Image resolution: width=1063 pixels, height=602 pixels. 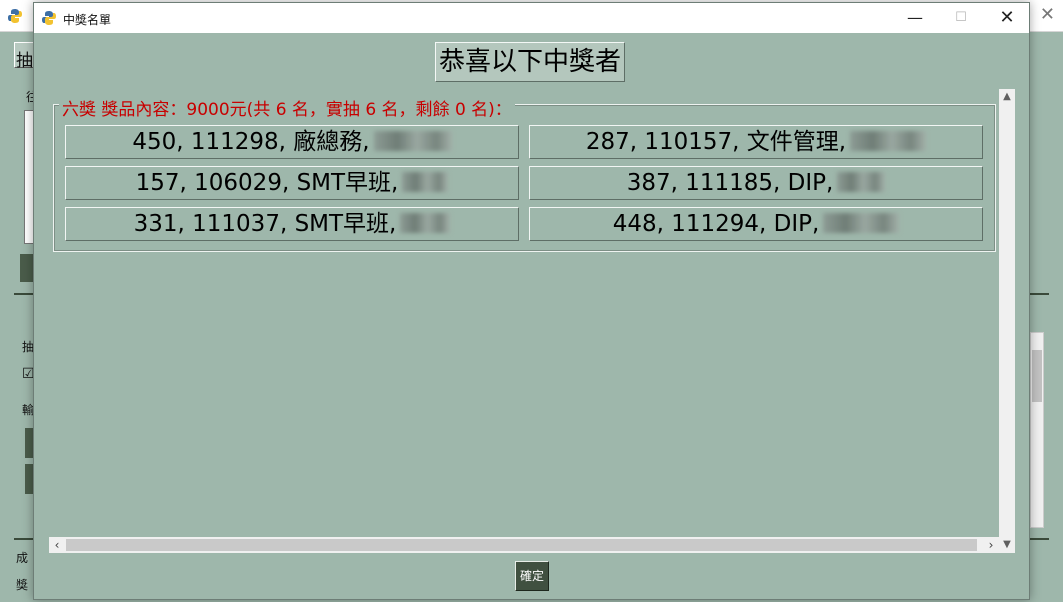 What do you see at coordinates (265, 224) in the screenshot?
I see `winner-text: 331, 111037, SMT早班,` at bounding box center [265, 224].